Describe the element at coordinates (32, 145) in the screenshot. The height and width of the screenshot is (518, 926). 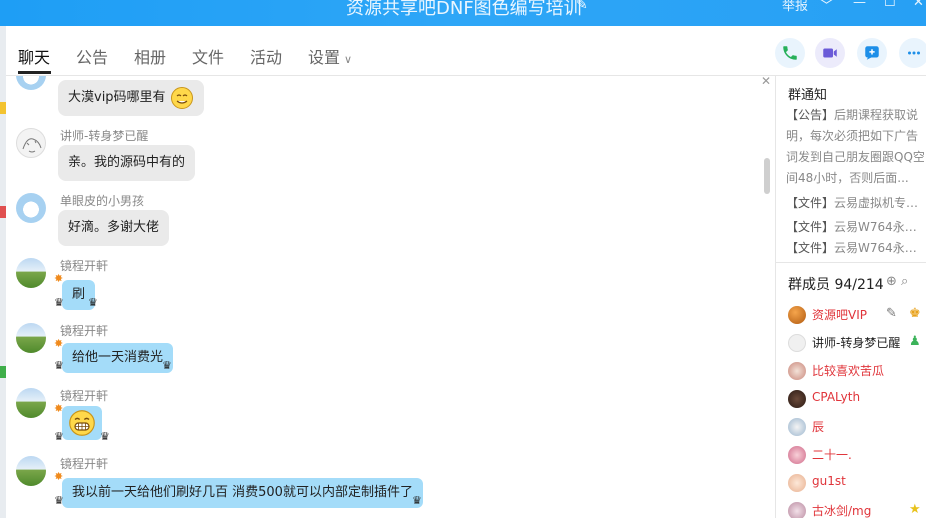
I see `sketch-avatar-icon` at that location.